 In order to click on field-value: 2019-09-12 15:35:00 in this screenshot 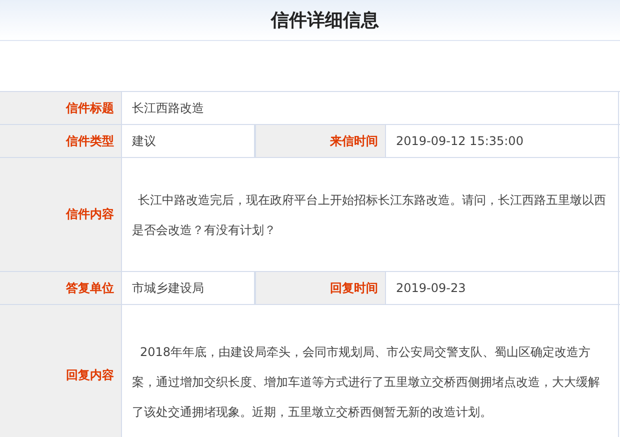, I will do `click(502, 141)`.